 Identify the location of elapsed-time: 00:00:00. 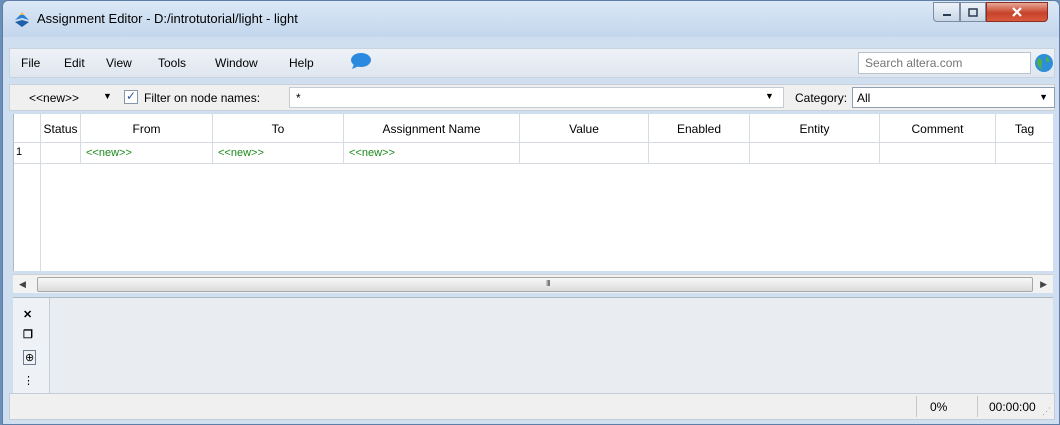
(1012, 407).